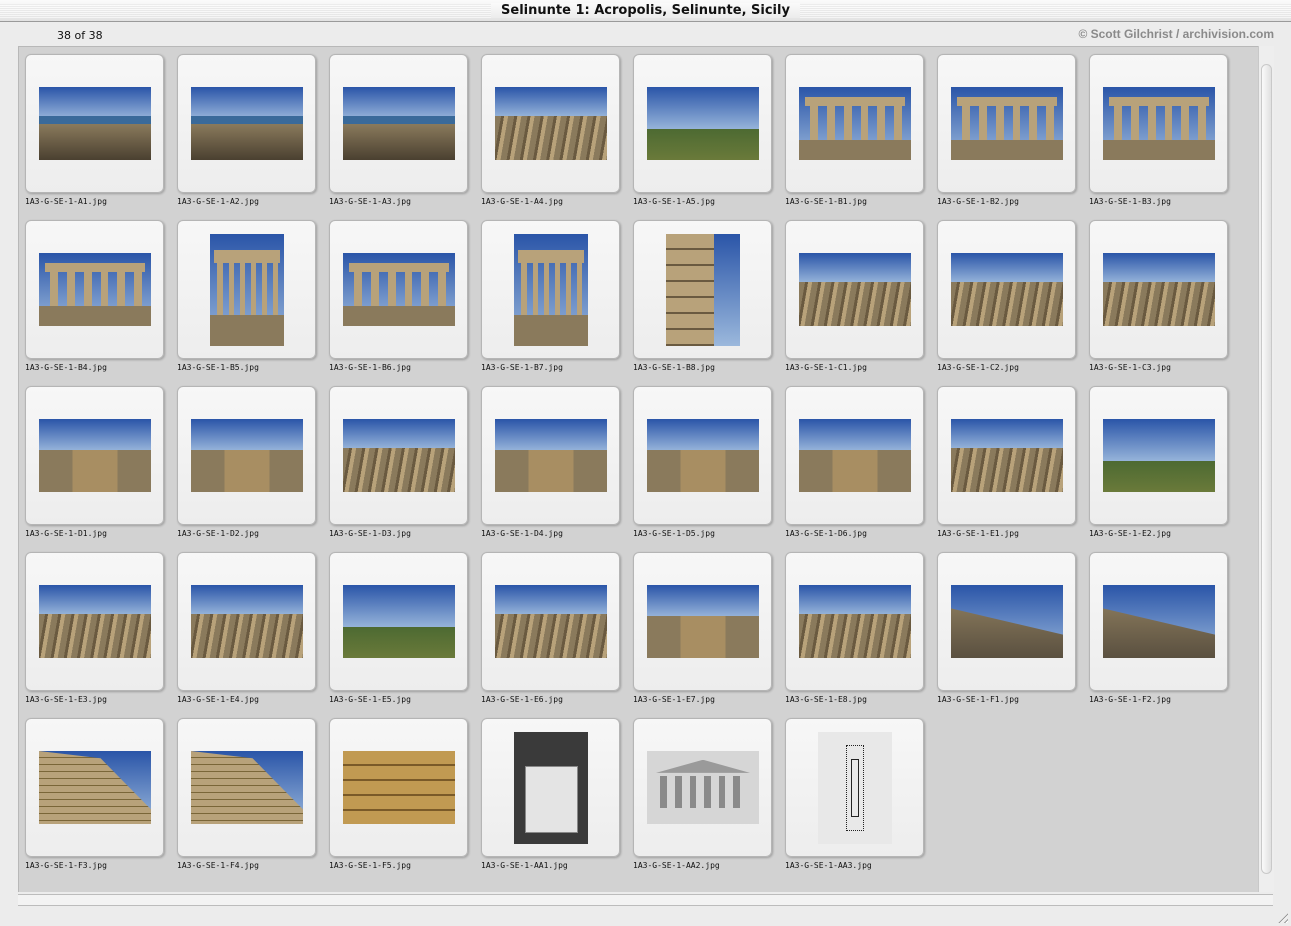  I want to click on thumbnail-item: 1A3-G-SE-1-B5.jpg, so click(246, 294).